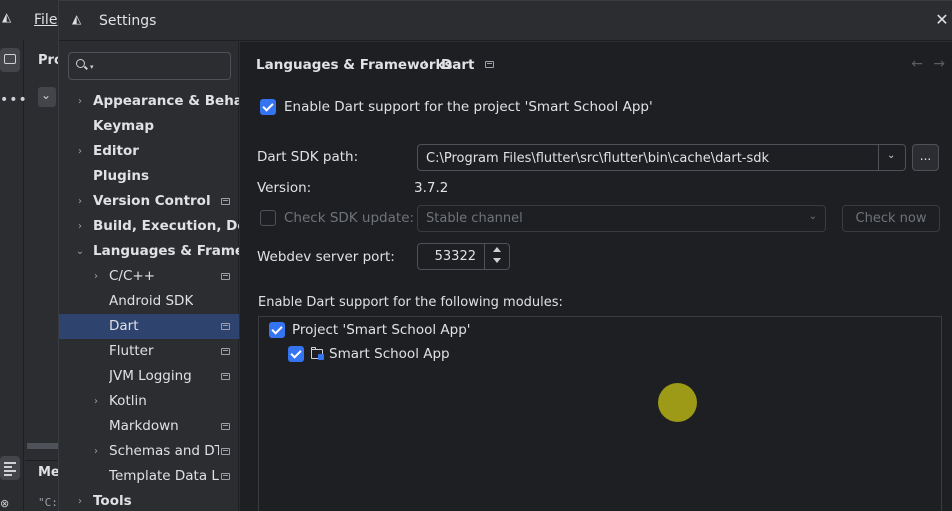 Image resolution: width=952 pixels, height=511 pixels. What do you see at coordinates (284, 188) in the screenshot?
I see `version-label: Version:` at bounding box center [284, 188].